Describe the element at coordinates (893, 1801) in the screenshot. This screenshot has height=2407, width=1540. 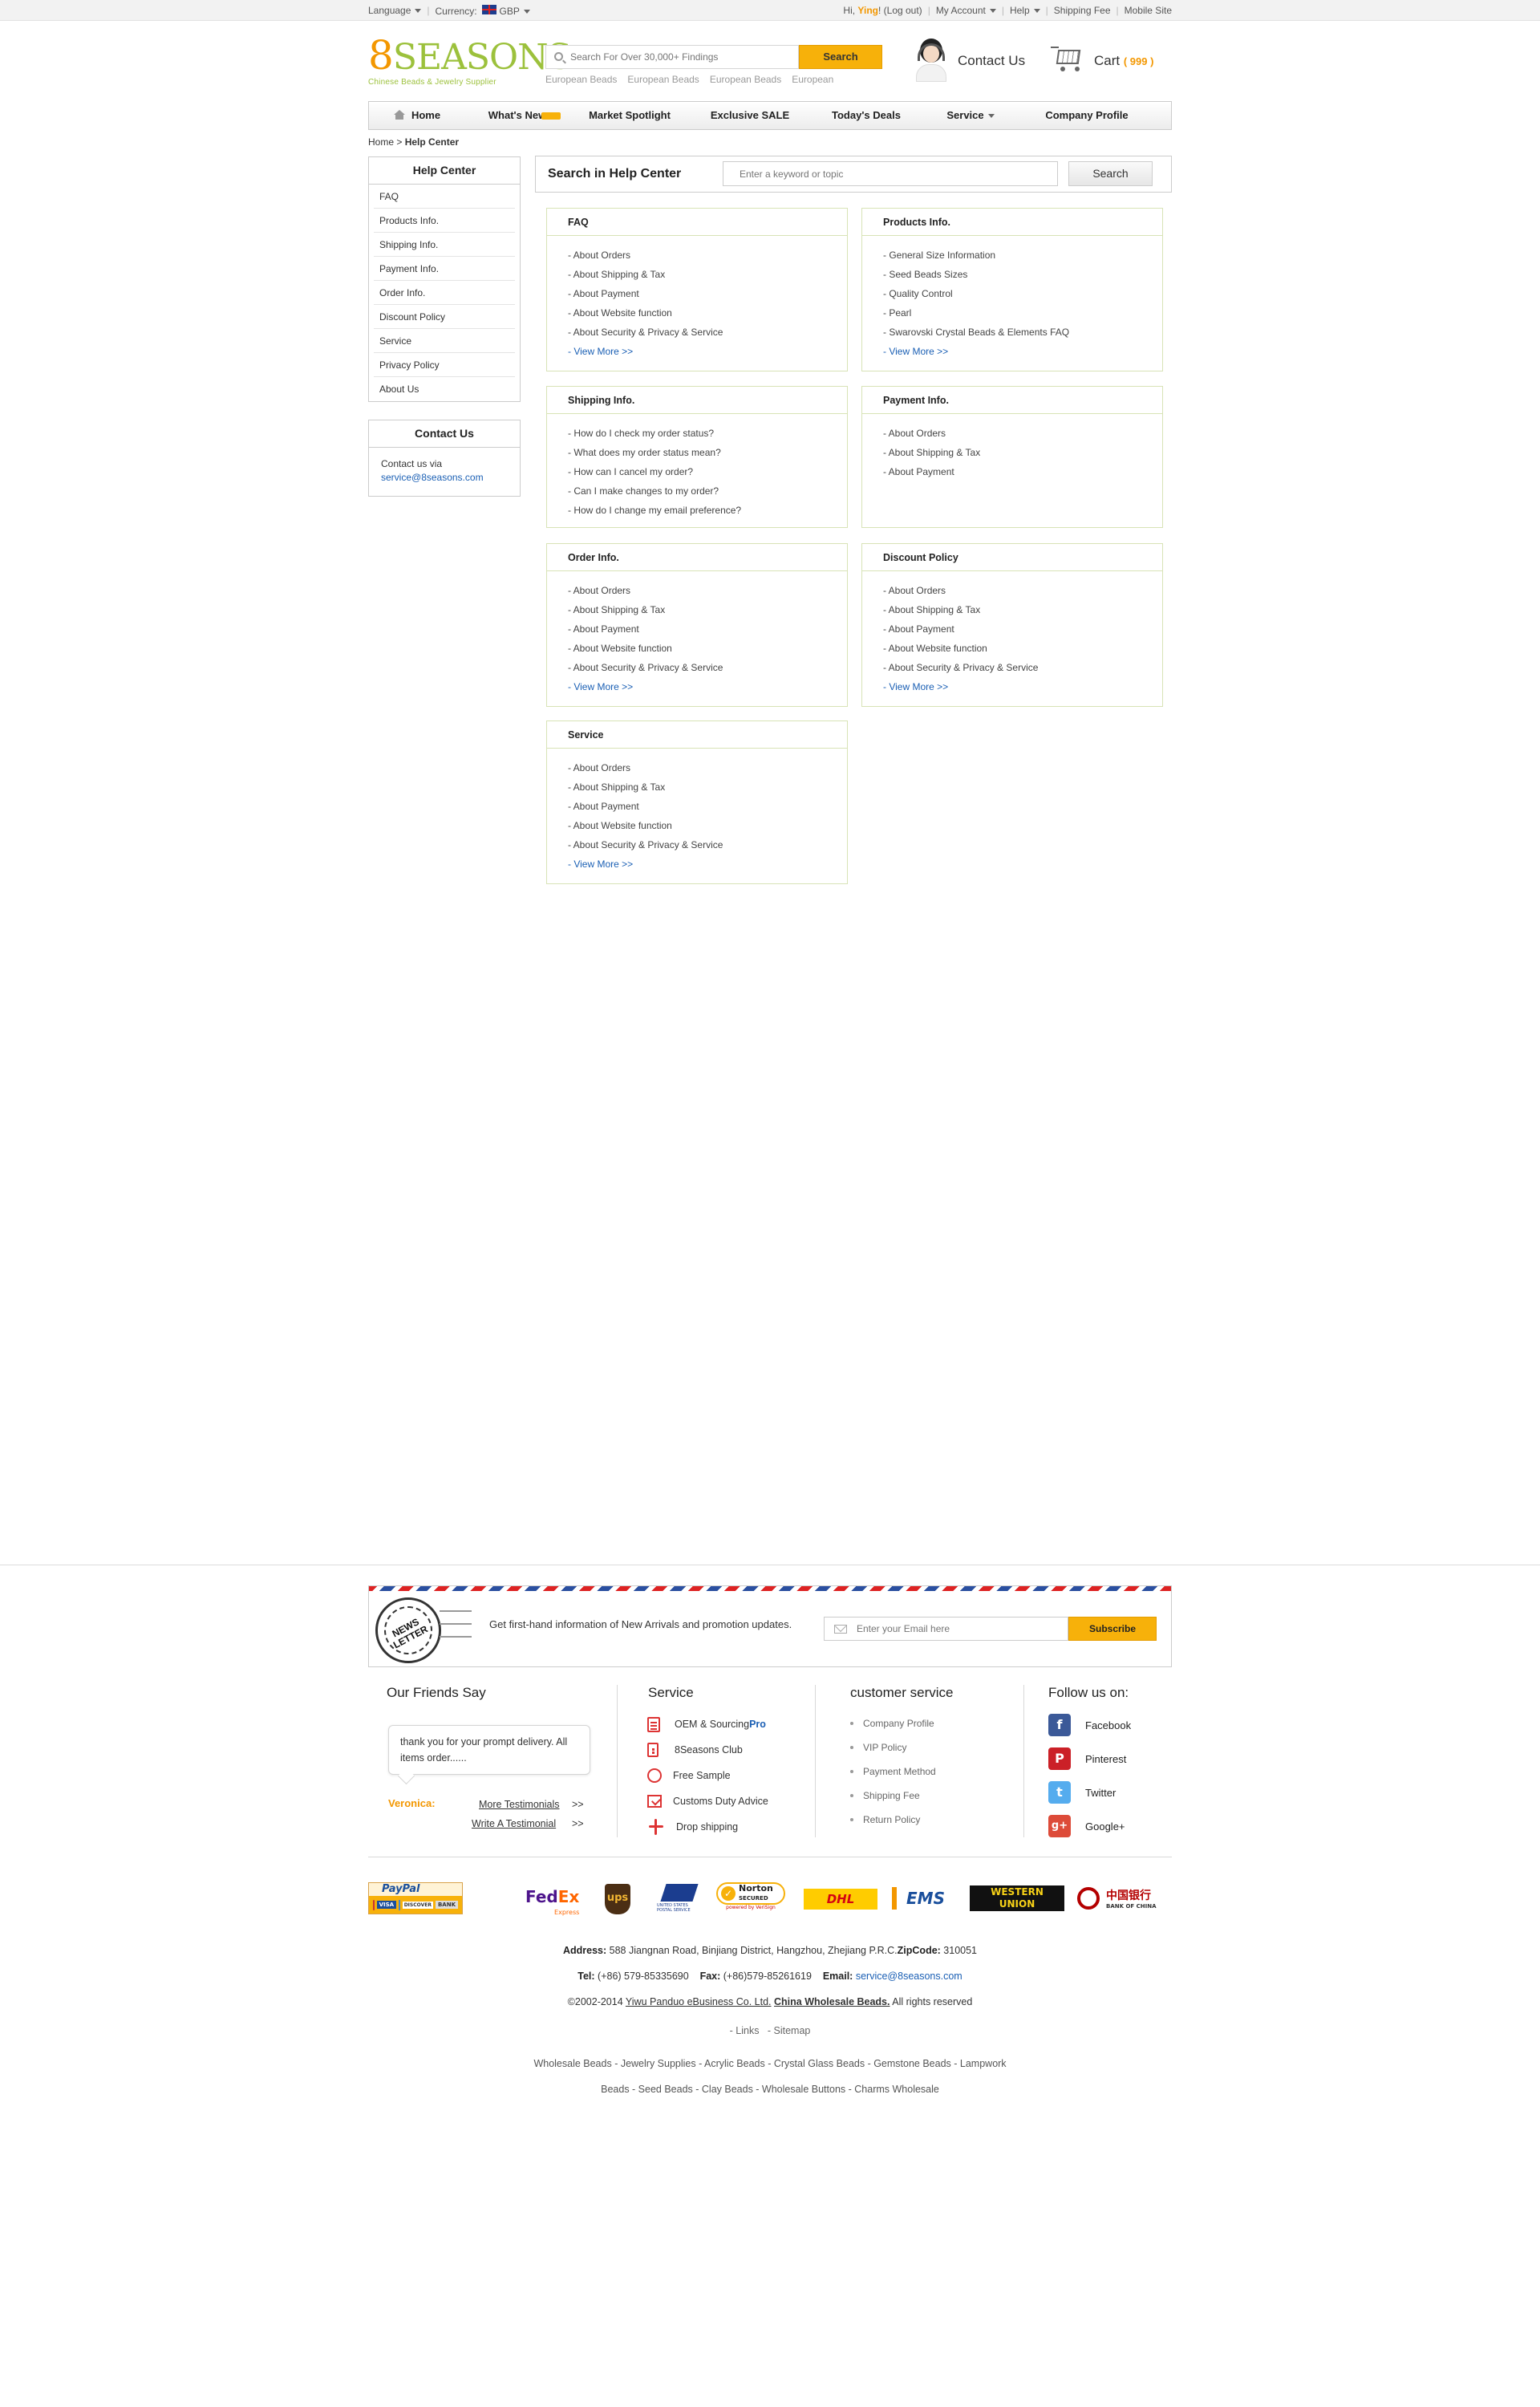
I see `footer-link-shipping-fee: Shipping Fee` at that location.